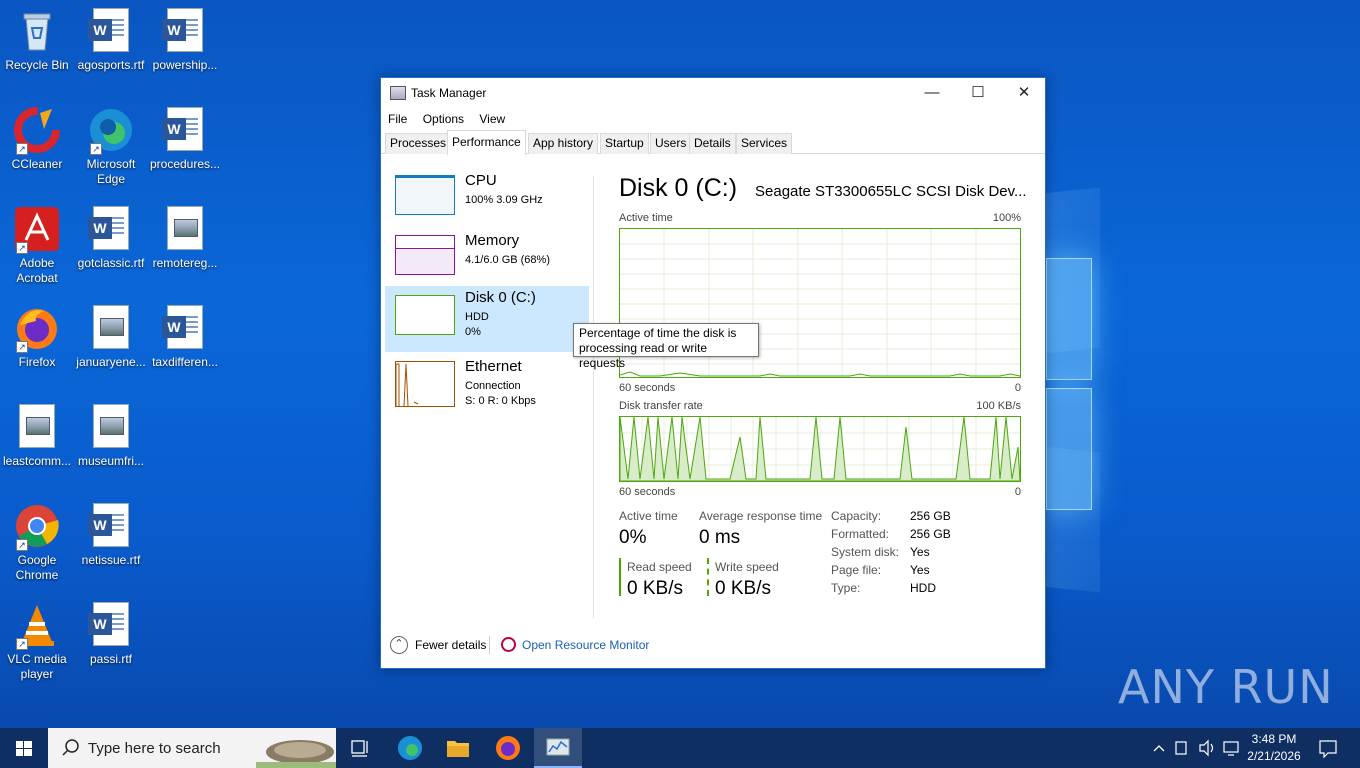 This screenshot has height=768, width=1360. I want to click on sidebar-item-detail: Connection, so click(493, 386).